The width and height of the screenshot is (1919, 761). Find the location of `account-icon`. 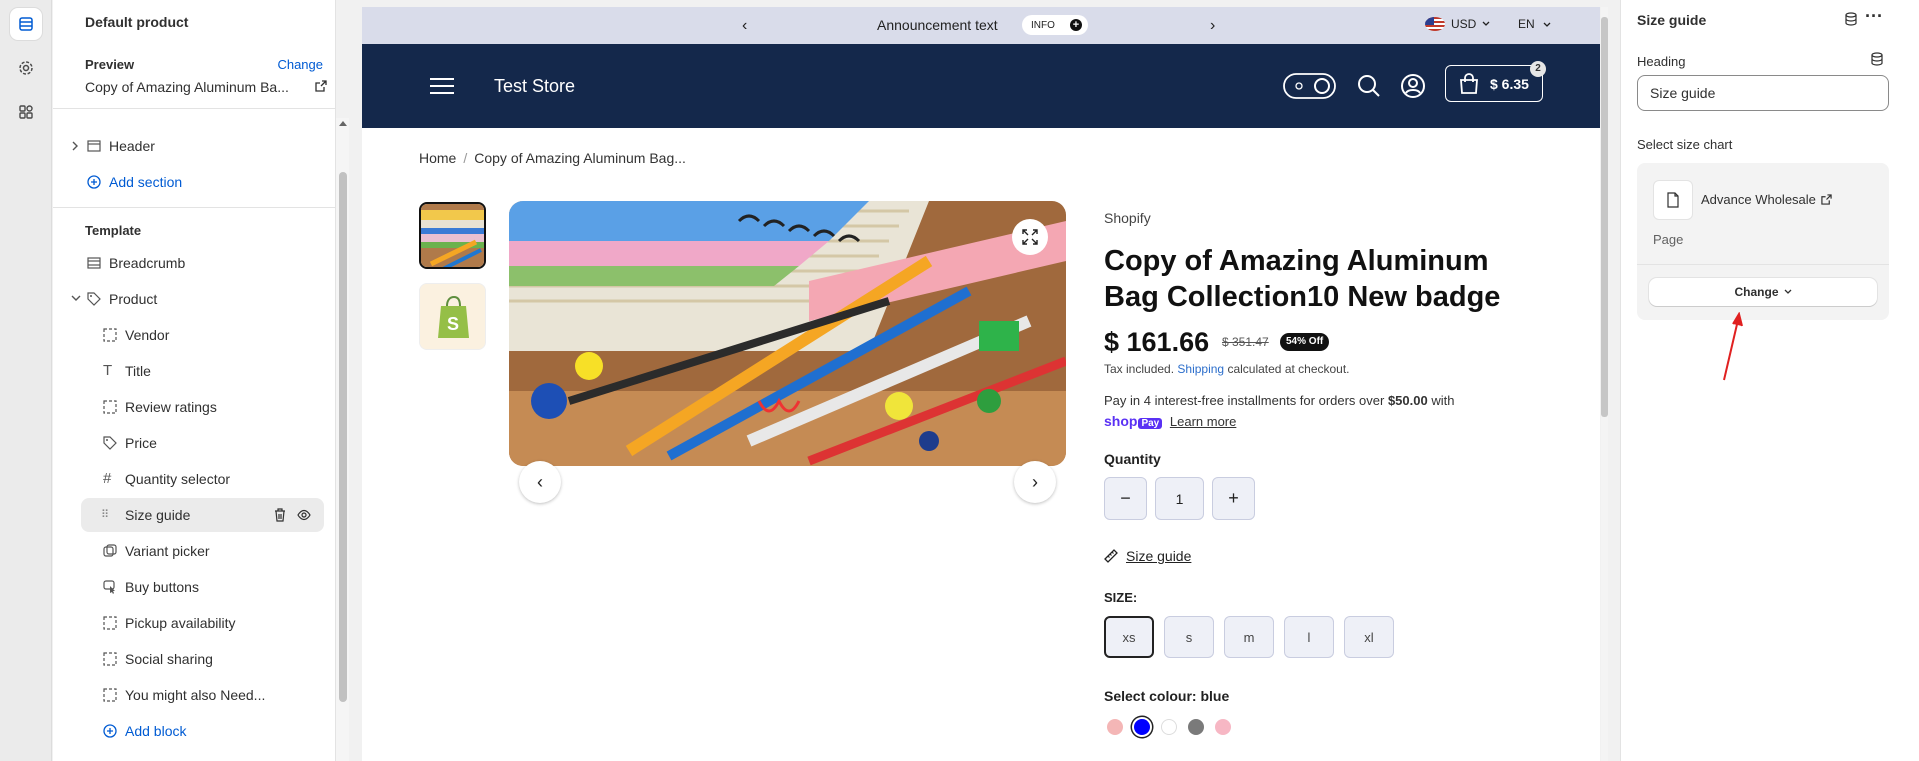

account-icon is located at coordinates (1413, 86).